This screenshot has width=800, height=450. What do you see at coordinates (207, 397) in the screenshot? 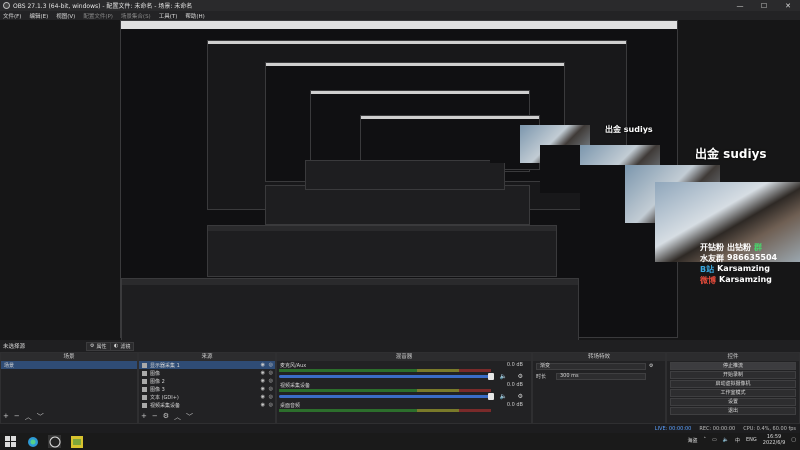
I see `source-item: 文本 (GDI+) ◉ ◎` at bounding box center [207, 397].